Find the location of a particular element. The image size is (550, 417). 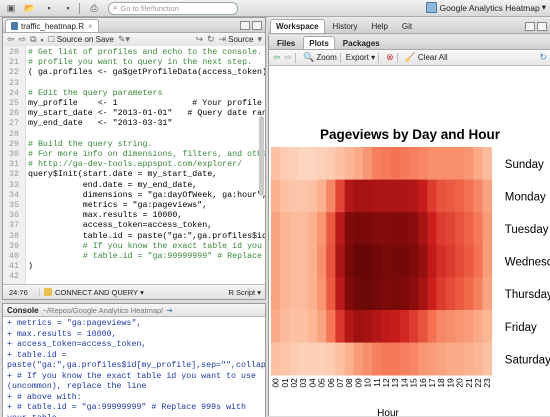

editor-statusbar: 24:76 CONNECT AND QUERY ▾ R Script ▾ is located at coordinates (134, 291).